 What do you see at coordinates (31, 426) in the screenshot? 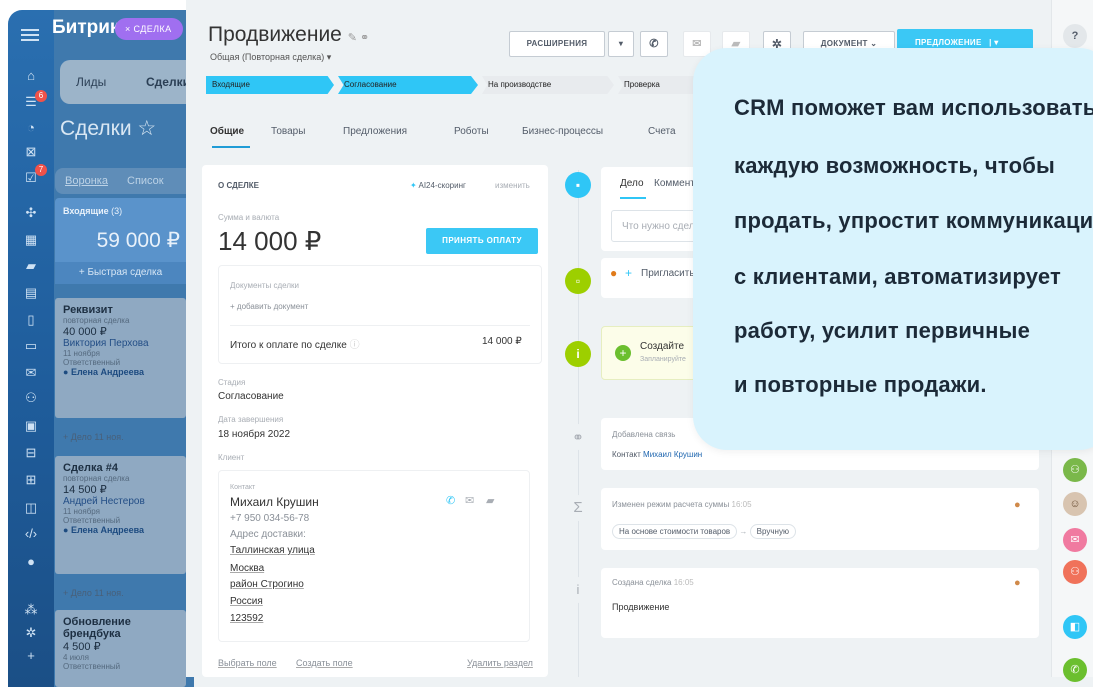
I see `report-icon: ▣` at bounding box center [31, 426].